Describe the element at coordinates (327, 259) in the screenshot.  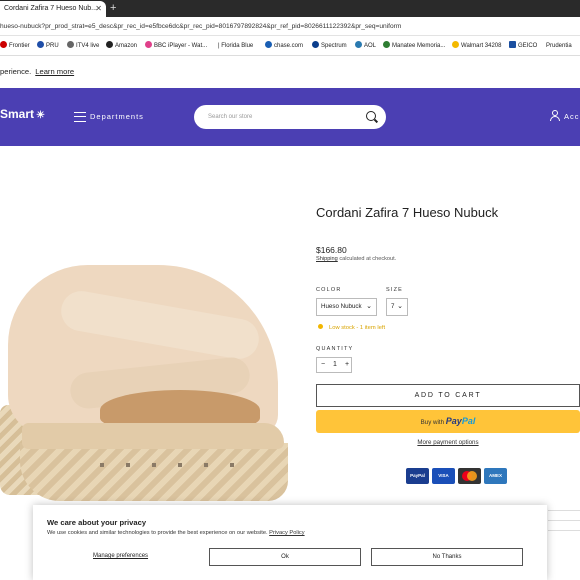
I see `shipping-link: Shipping` at that location.